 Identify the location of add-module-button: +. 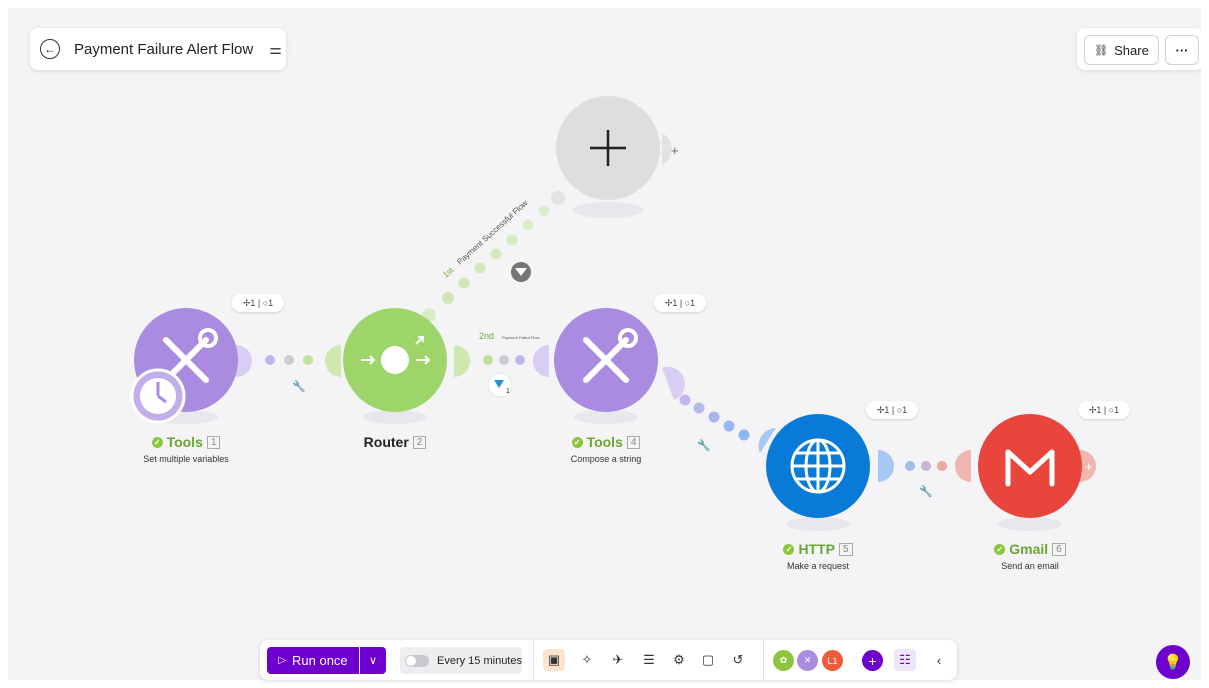
(872, 660).